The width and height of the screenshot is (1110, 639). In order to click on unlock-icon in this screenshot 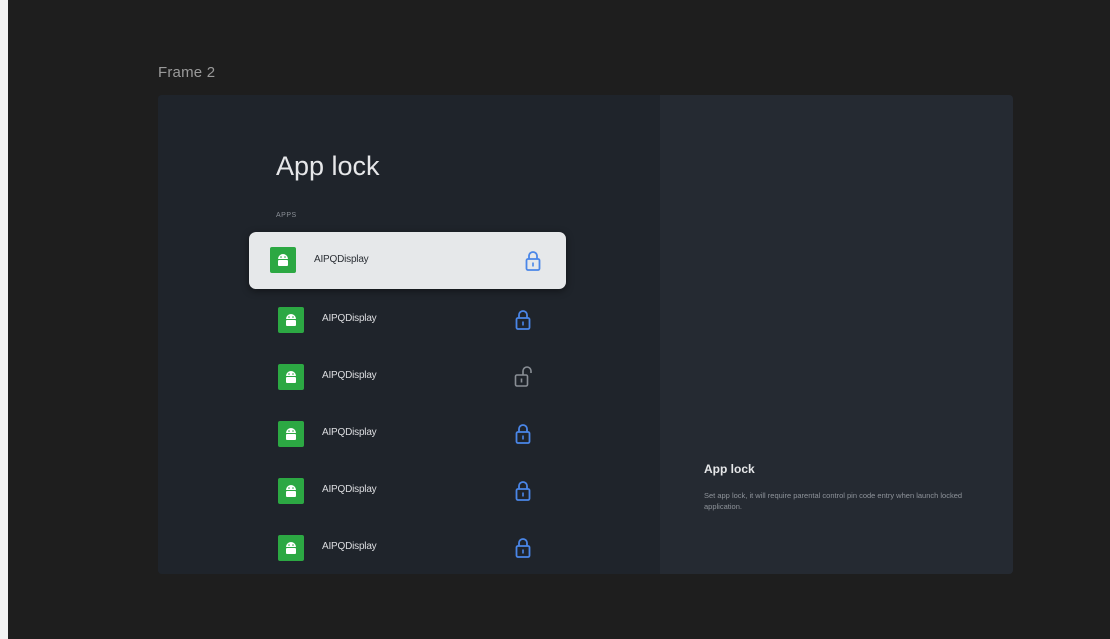, I will do `click(523, 377)`.